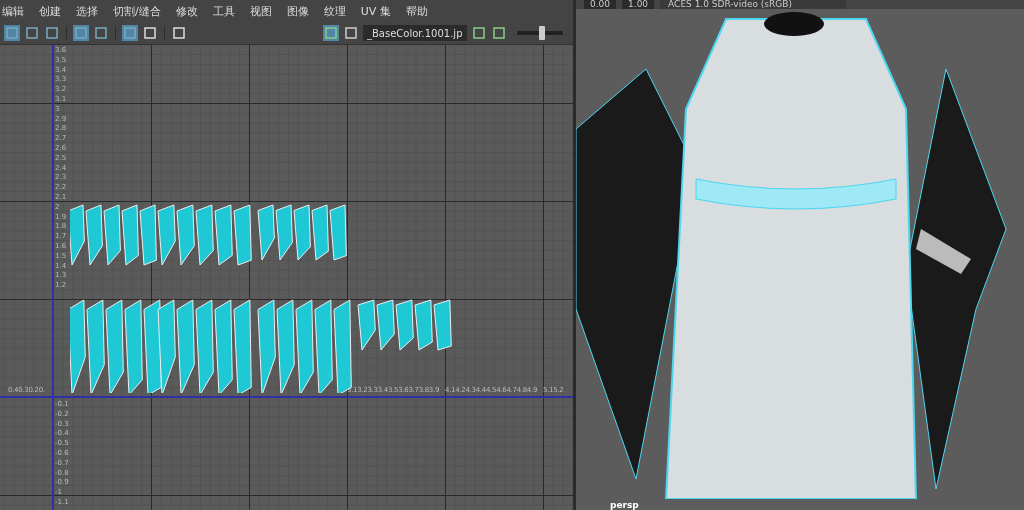  What do you see at coordinates (638, 4) in the screenshot?
I see `exposure-field: 1.00` at bounding box center [638, 4].